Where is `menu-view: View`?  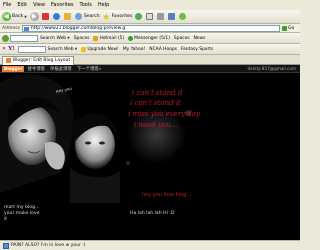 menu-view: View is located at coordinates (39, 5).